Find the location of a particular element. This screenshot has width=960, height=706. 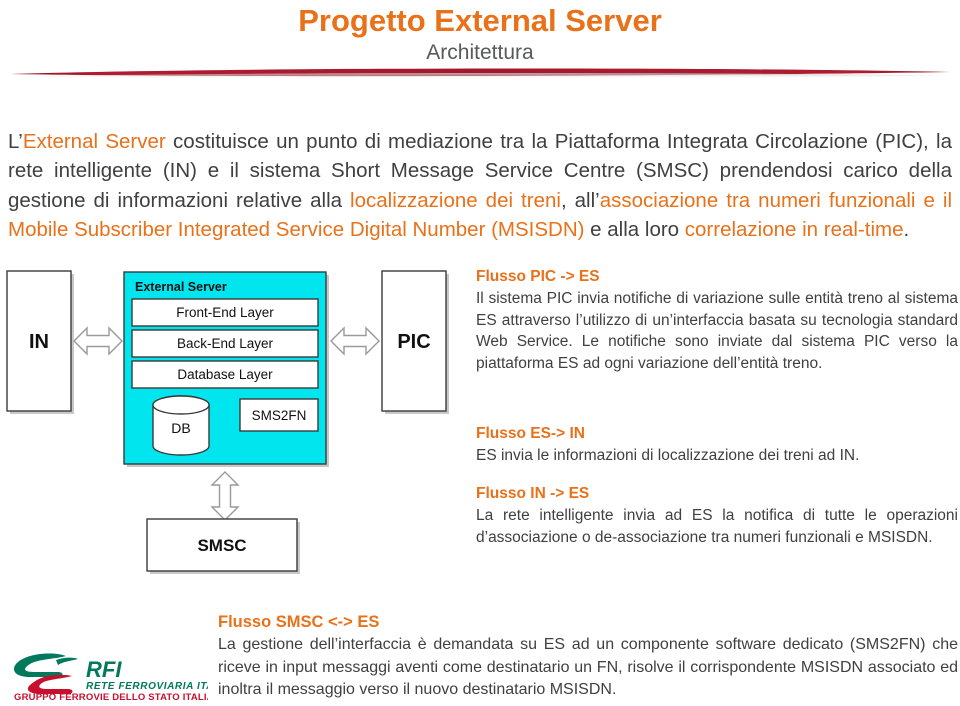

diagram-node-smsc: SMSC is located at coordinates (223, 546).